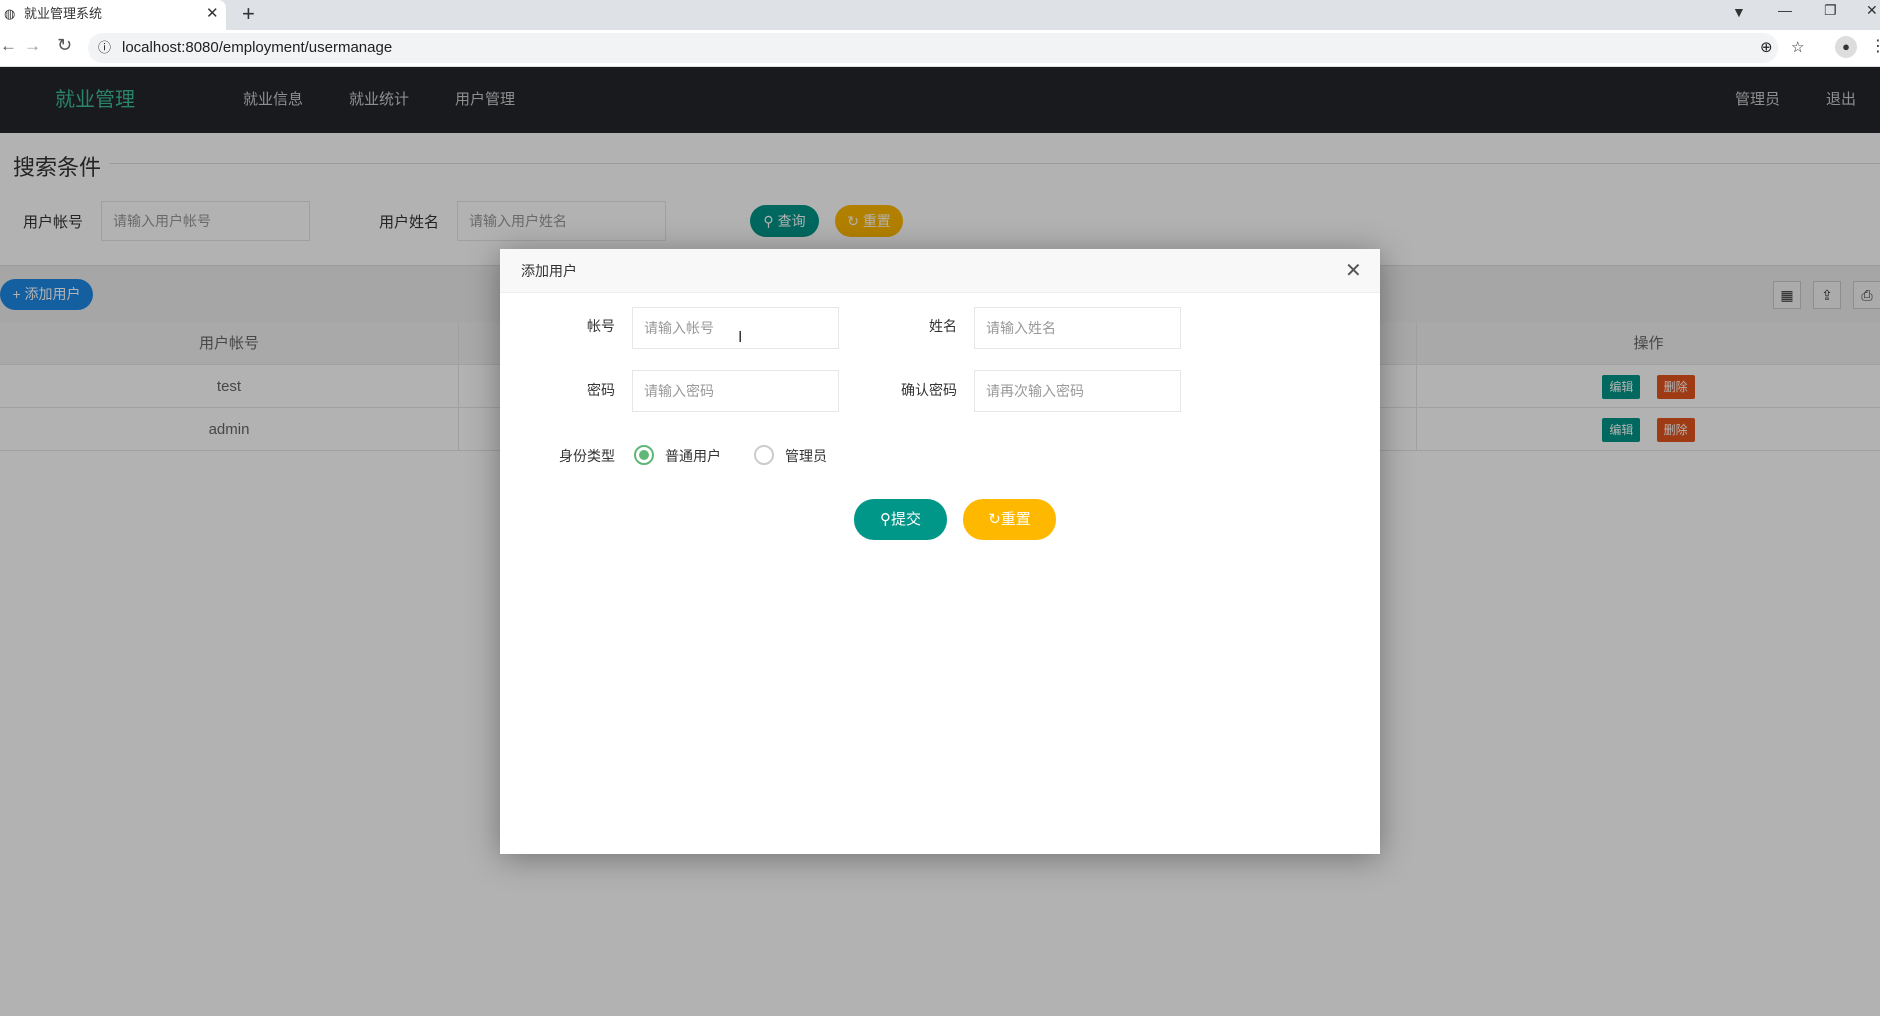 The height and width of the screenshot is (1016, 1880). What do you see at coordinates (764, 455) in the screenshot?
I see `radio-admin` at bounding box center [764, 455].